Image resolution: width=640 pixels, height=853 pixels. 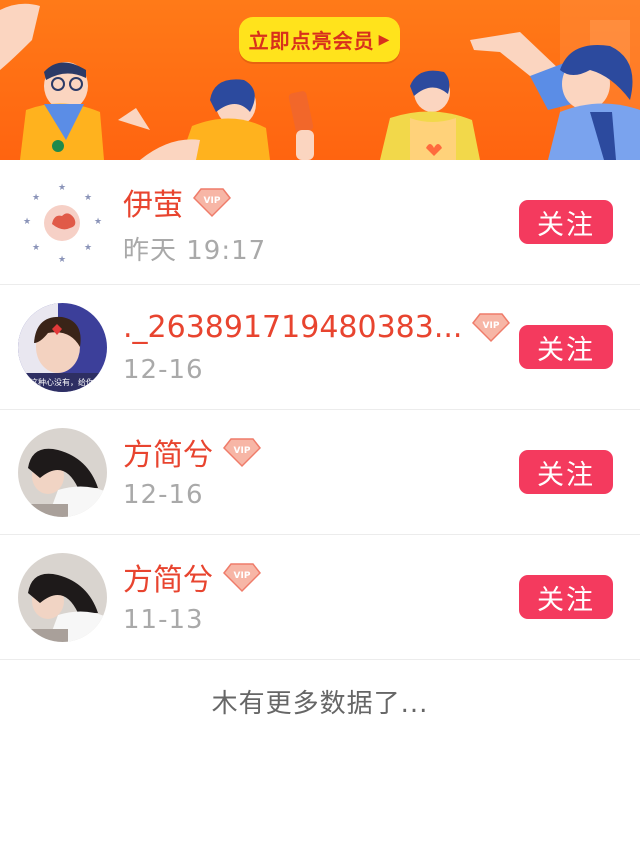 I want to click on play-triangle-icon: ▶, so click(x=384, y=39).